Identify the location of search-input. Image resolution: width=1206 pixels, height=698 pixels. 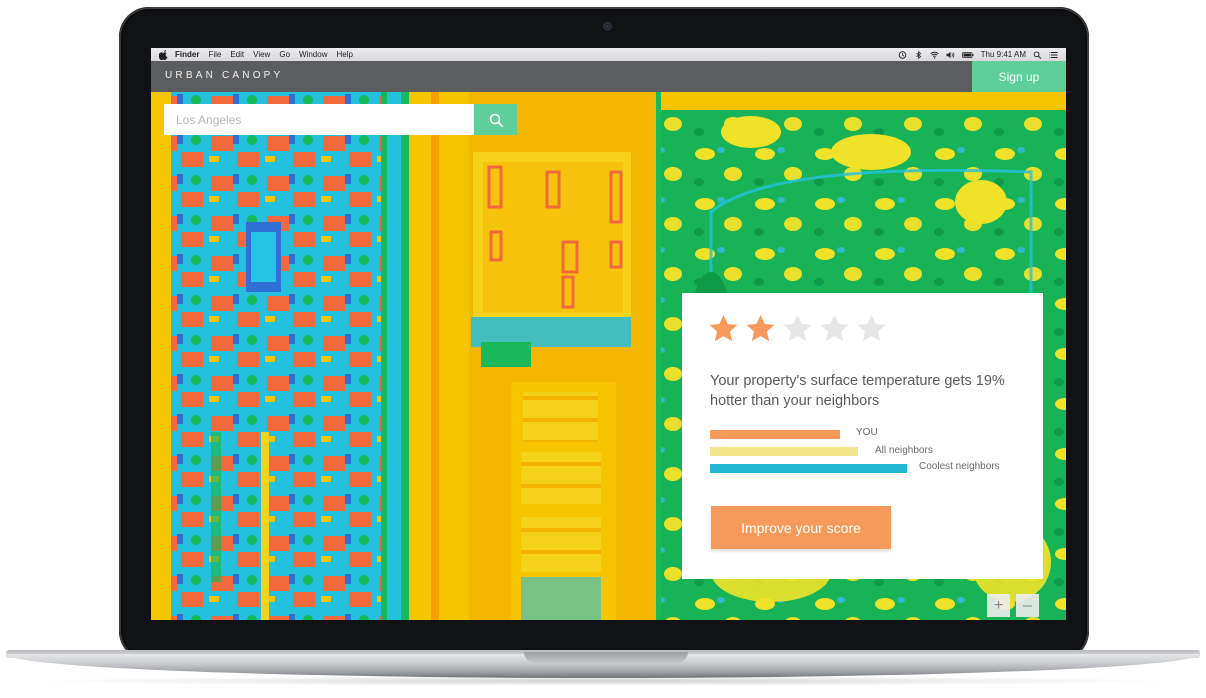
(319, 119).